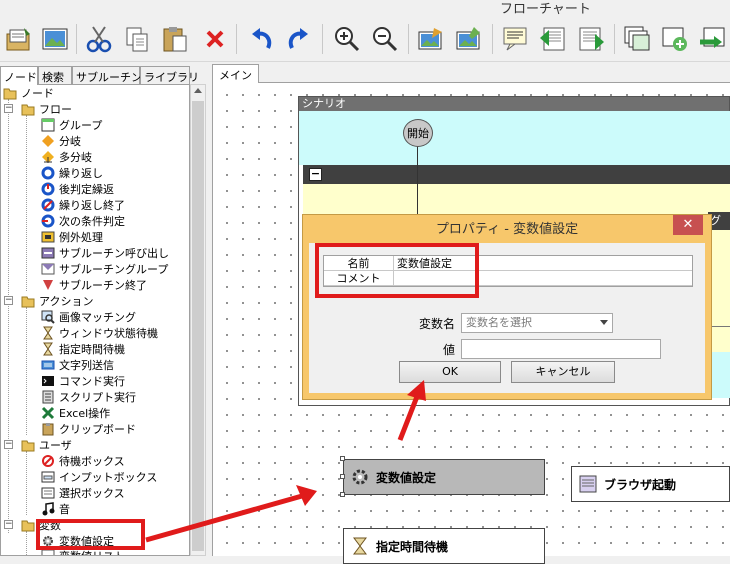 Image resolution: width=730 pixels, height=564 pixels. I want to click on tree-item-exception: 例外処理, so click(72, 237).